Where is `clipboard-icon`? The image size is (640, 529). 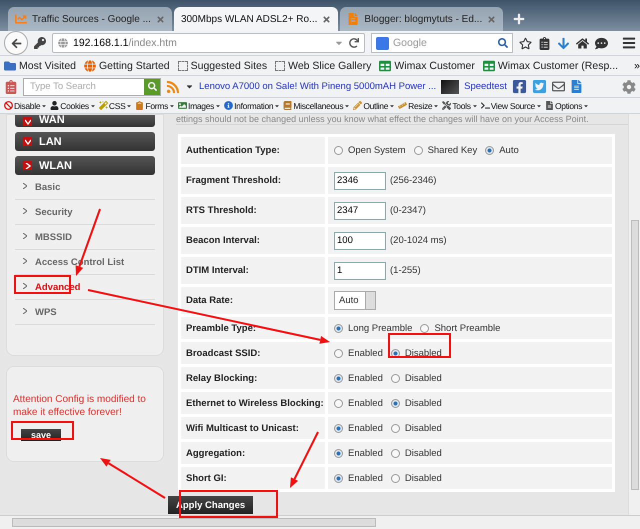 clipboard-icon is located at coordinates (544, 43).